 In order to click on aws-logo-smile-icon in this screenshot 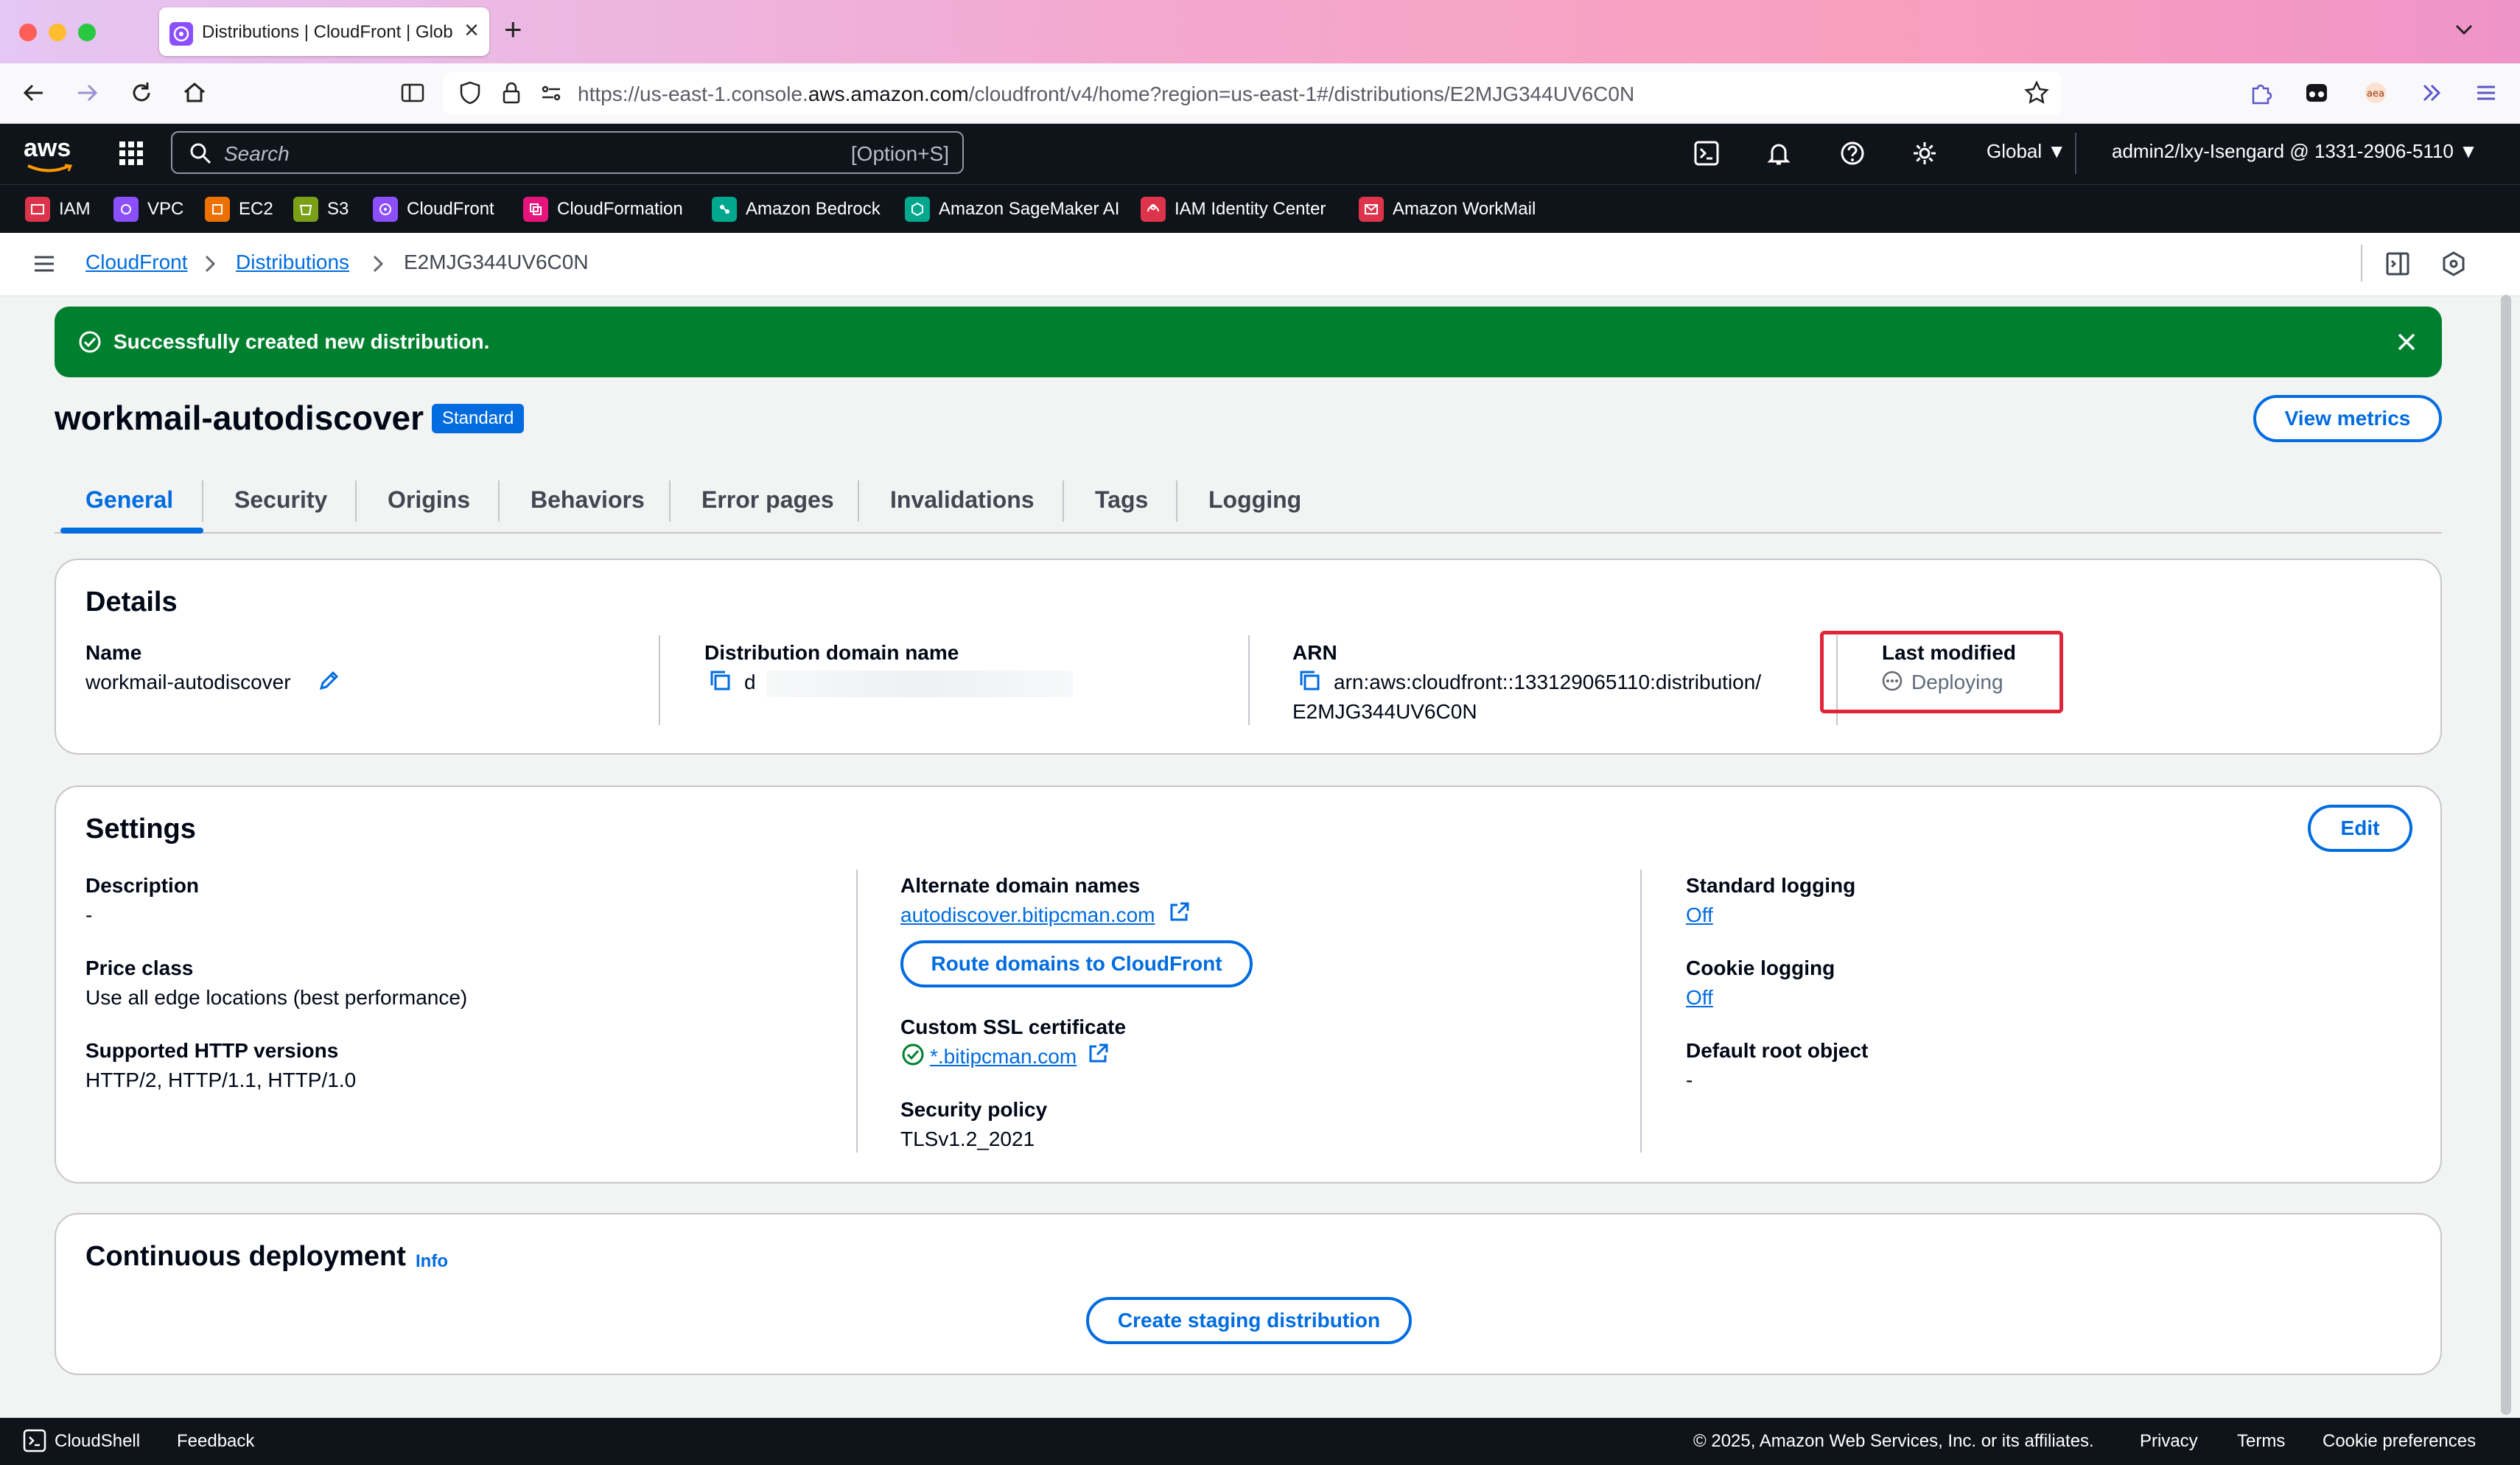, I will do `click(49, 169)`.